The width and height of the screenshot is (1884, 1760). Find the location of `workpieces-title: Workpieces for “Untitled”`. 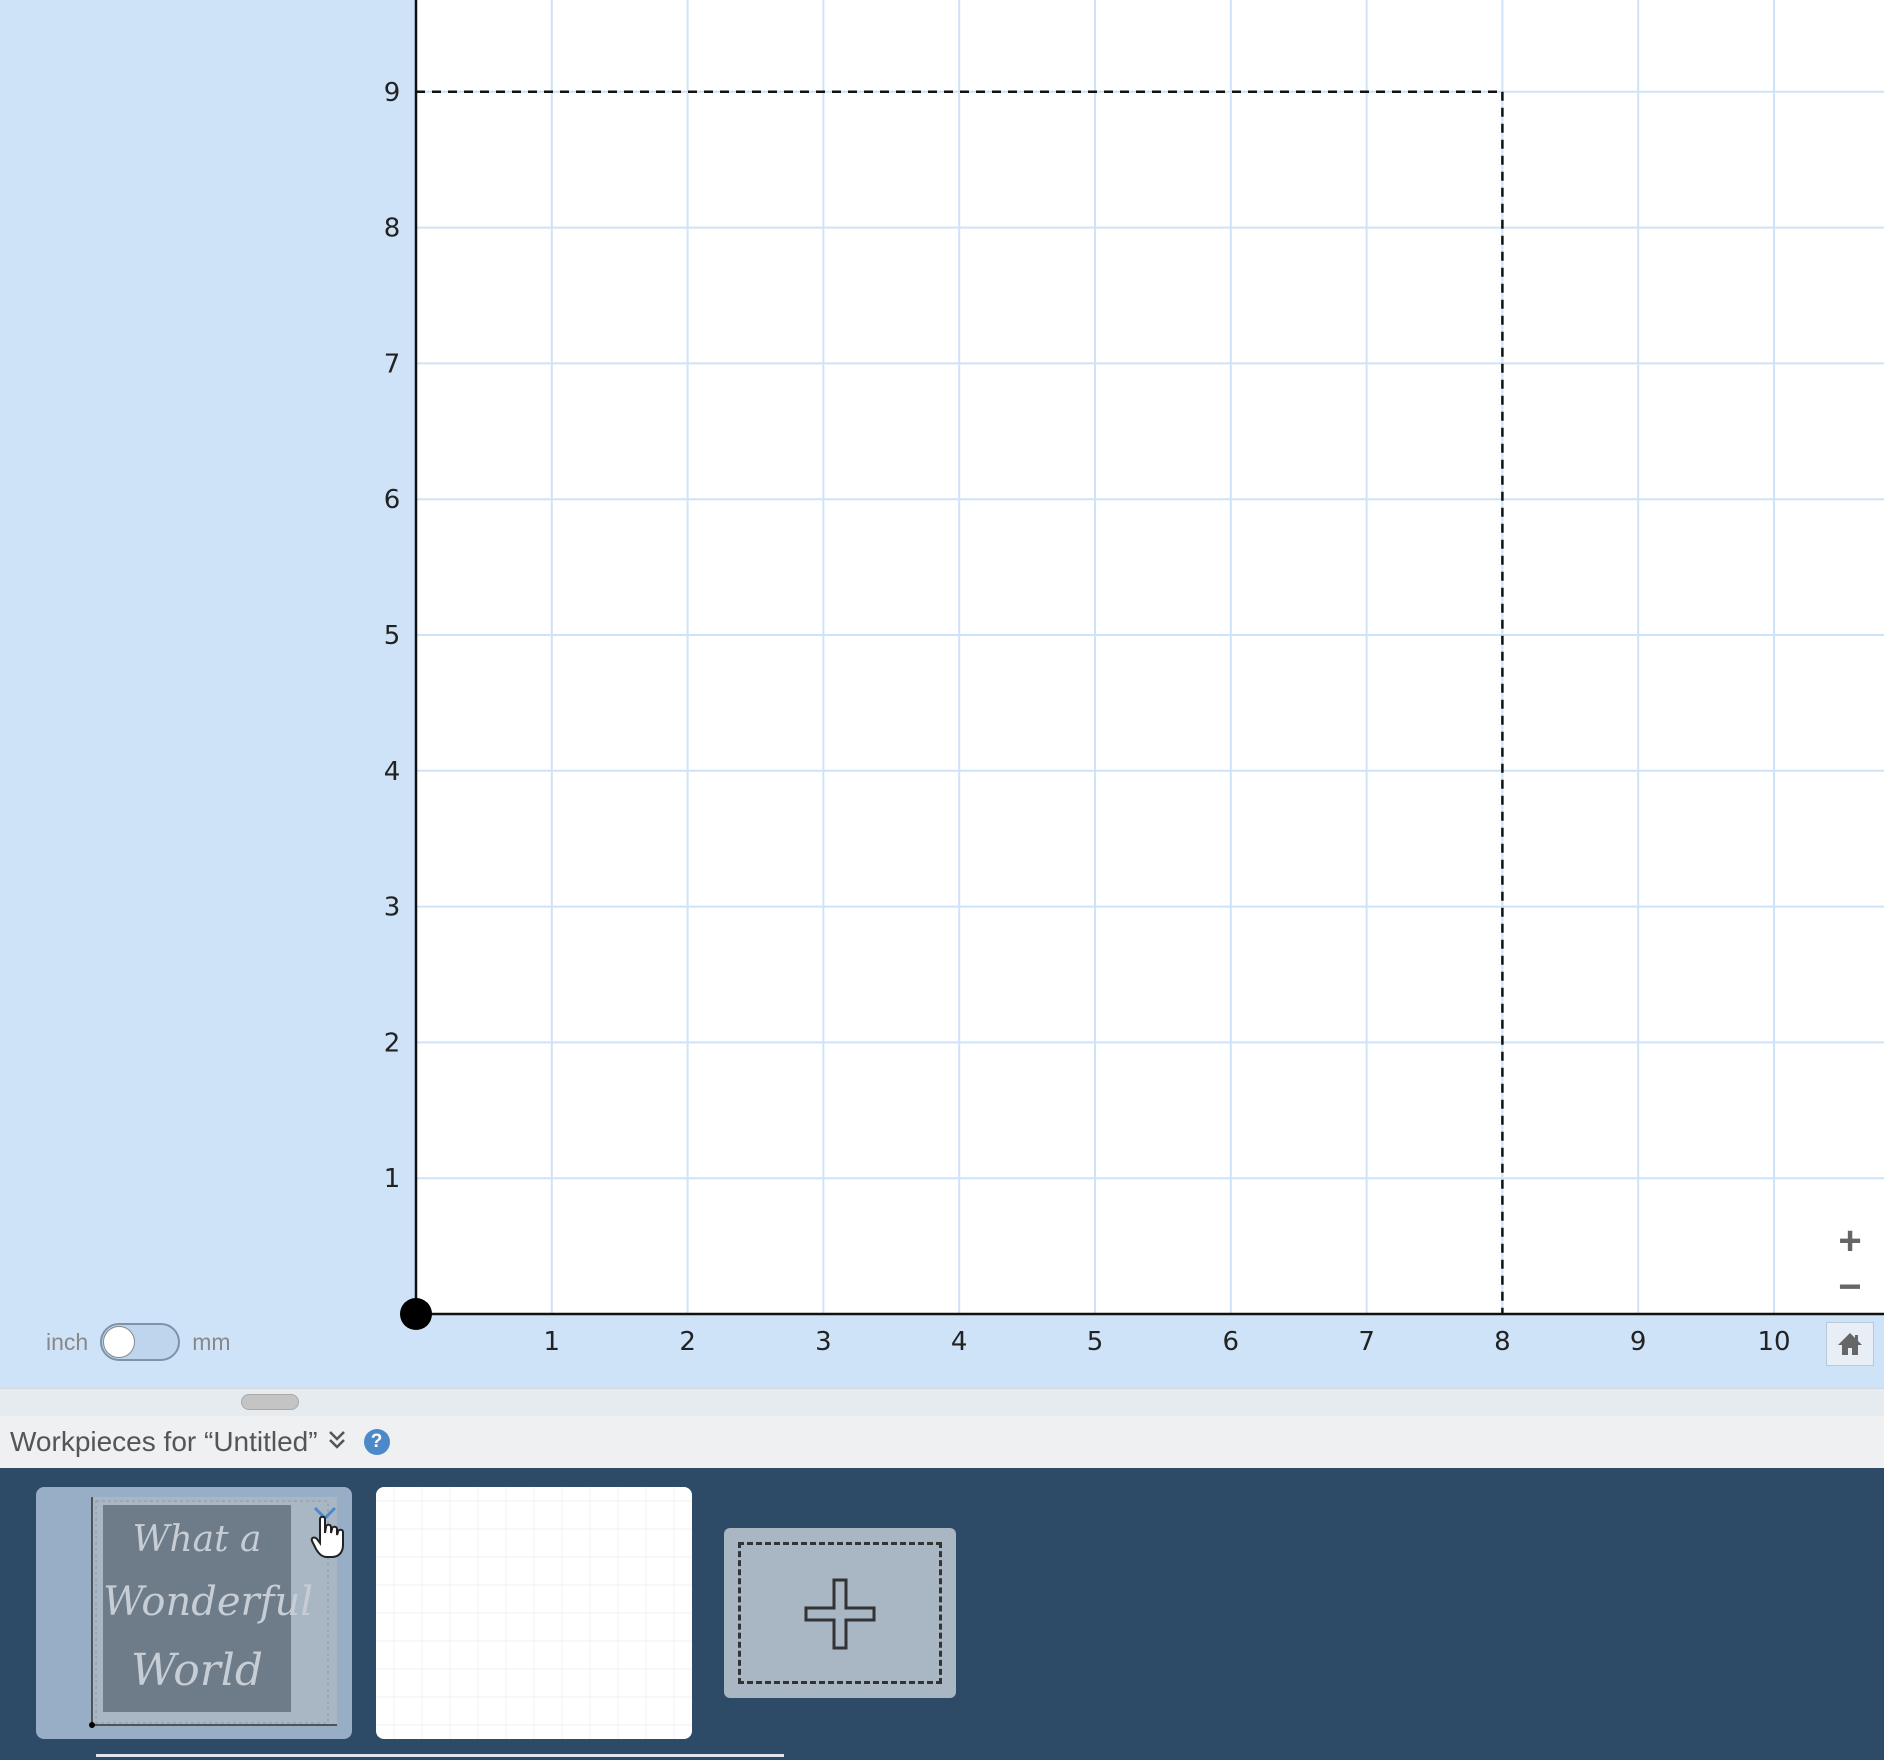

workpieces-title: Workpieces for “Untitled” is located at coordinates (164, 1441).